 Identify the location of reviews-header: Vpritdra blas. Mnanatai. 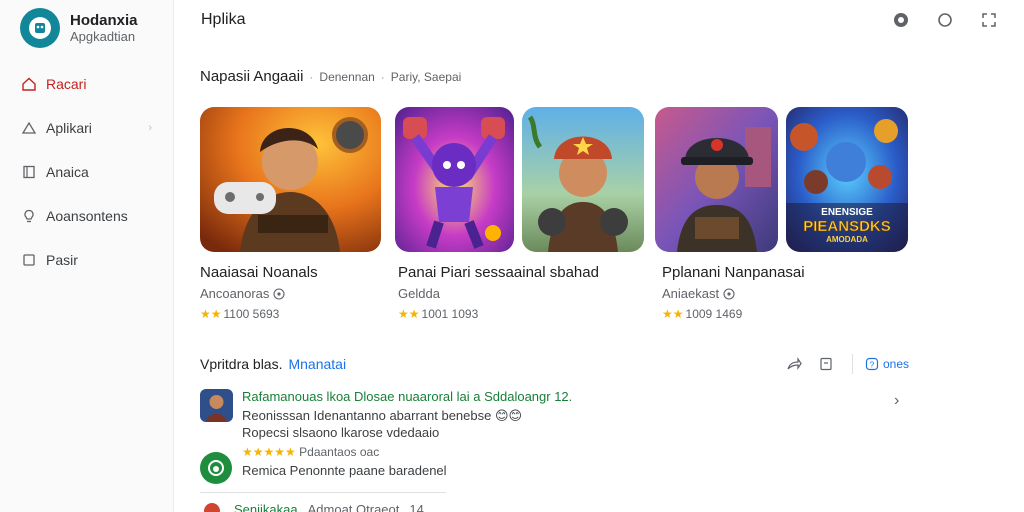
(273, 364).